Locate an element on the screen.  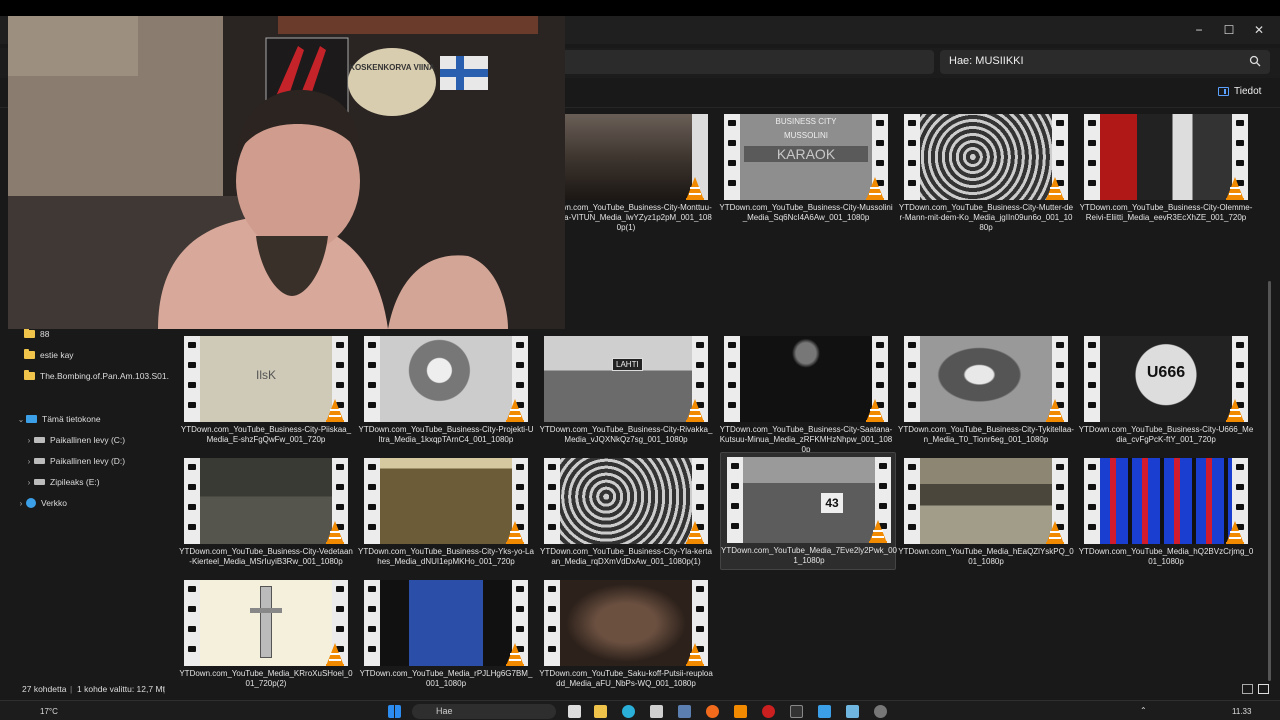
nav-item-label: Zipileaks (E:) is located at coordinates (75, 482).